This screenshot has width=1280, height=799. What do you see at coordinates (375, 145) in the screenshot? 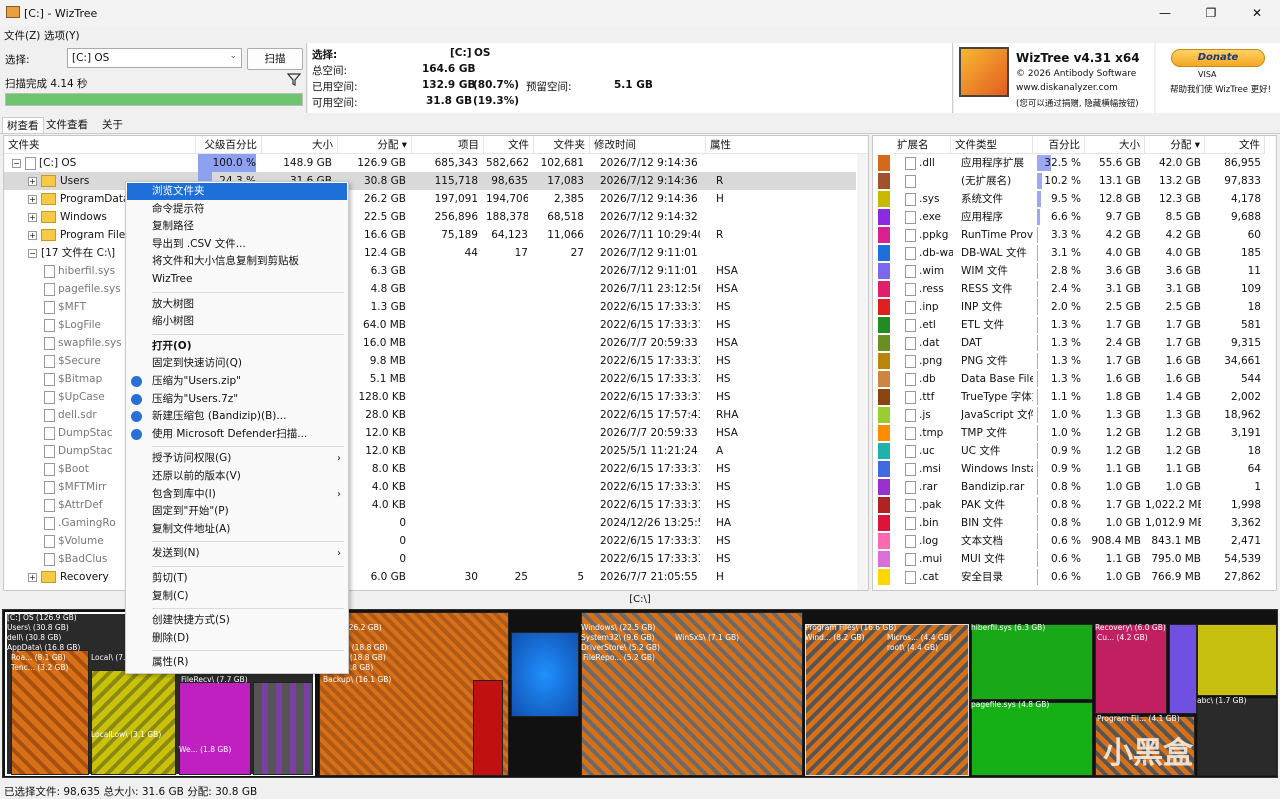
I see `tree-header-3: 分配 ▾` at bounding box center [375, 145].